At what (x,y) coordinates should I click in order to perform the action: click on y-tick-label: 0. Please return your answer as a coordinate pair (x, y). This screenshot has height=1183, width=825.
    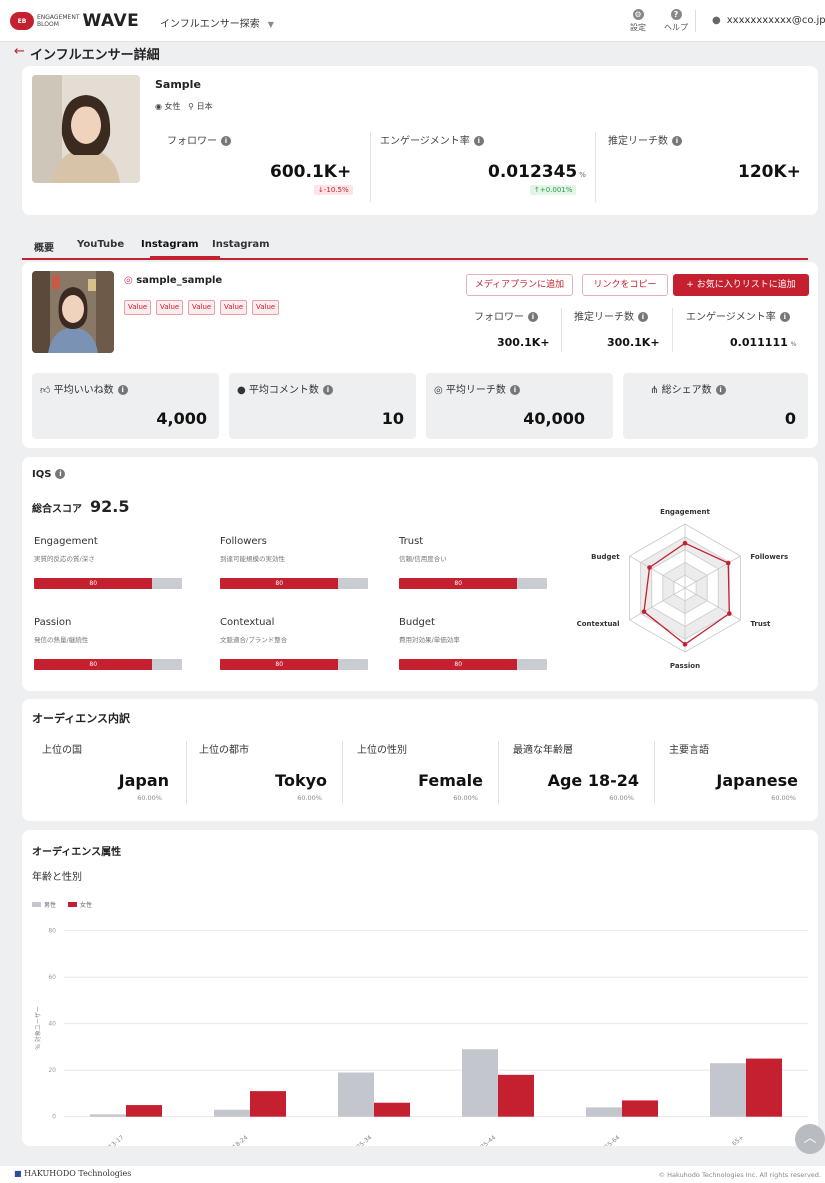
    Looking at the image, I should click on (54, 1117).